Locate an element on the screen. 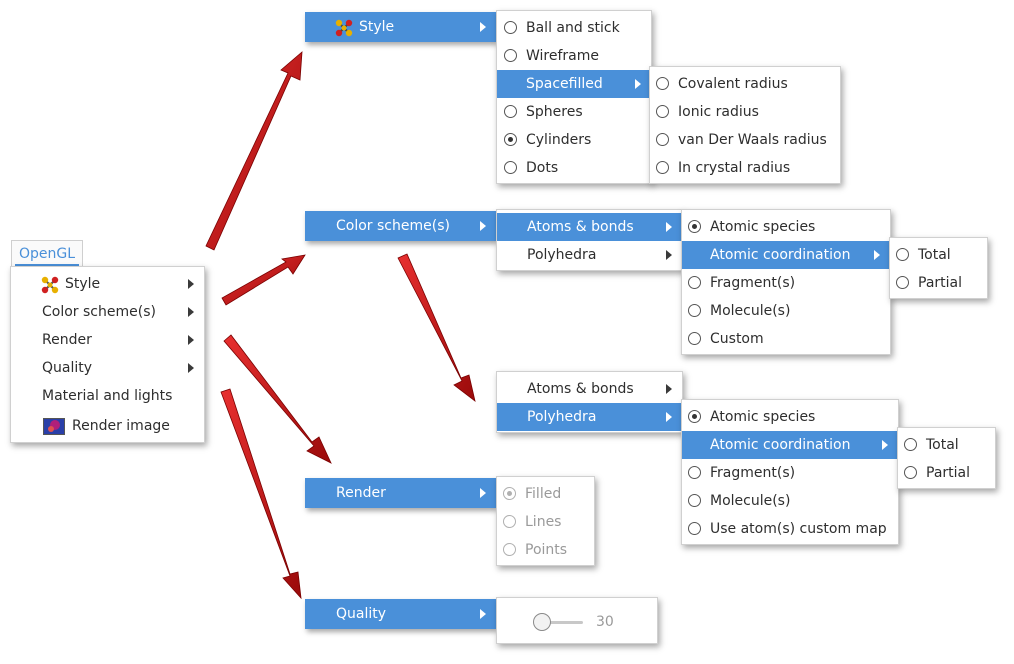  poly-atomic-species-label: Atomic species is located at coordinates (763, 417).